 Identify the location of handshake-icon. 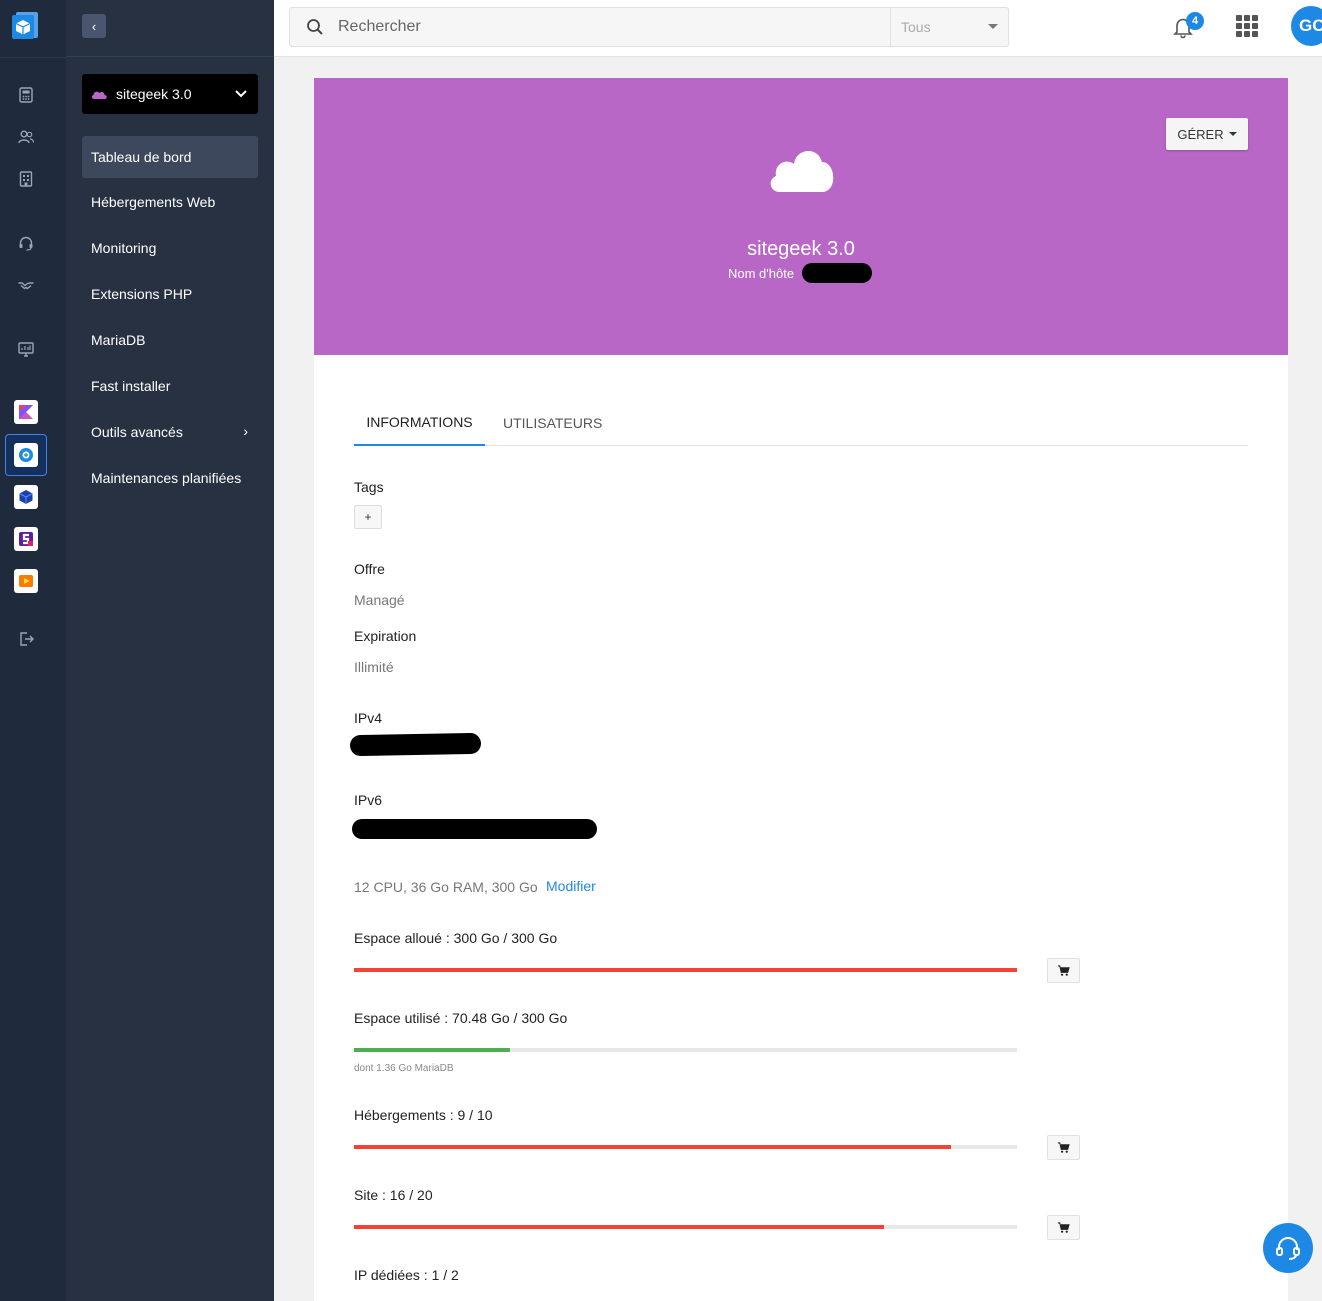
(26, 285).